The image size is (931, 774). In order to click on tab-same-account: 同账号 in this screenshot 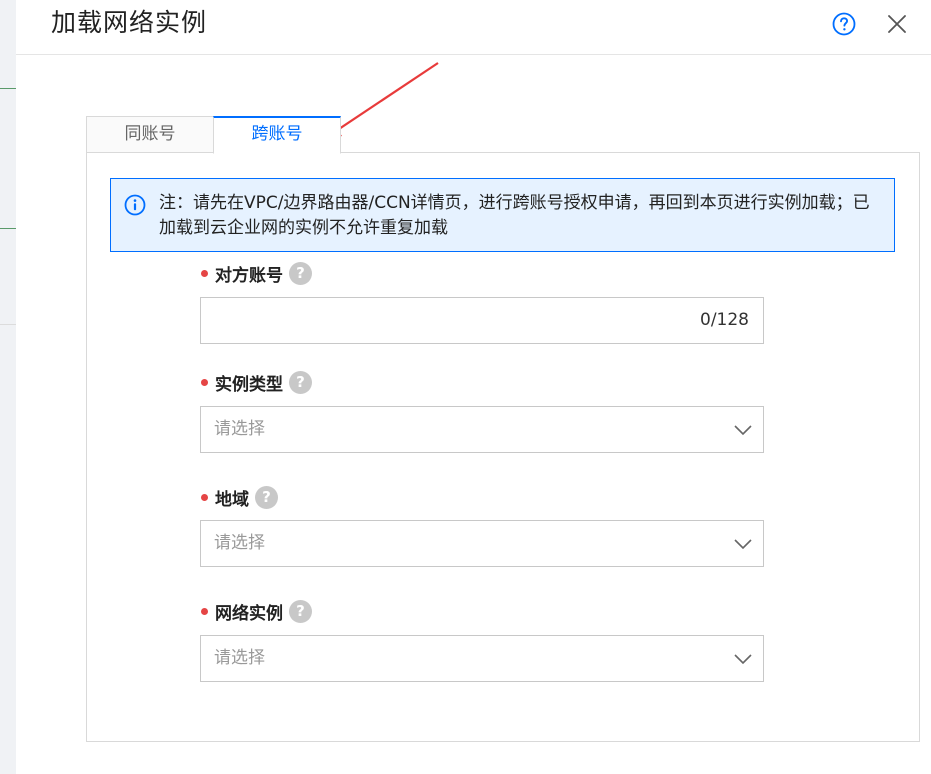, I will do `click(150, 134)`.